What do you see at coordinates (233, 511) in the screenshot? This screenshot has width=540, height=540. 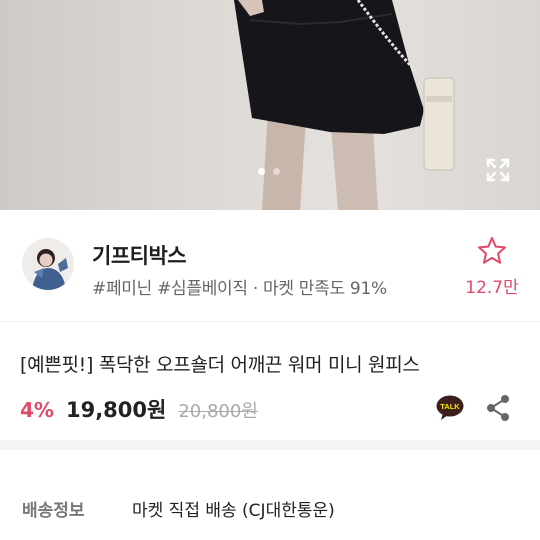 I see `shipping-value: 마켓 직접 배송 (CJ대한통운)` at bounding box center [233, 511].